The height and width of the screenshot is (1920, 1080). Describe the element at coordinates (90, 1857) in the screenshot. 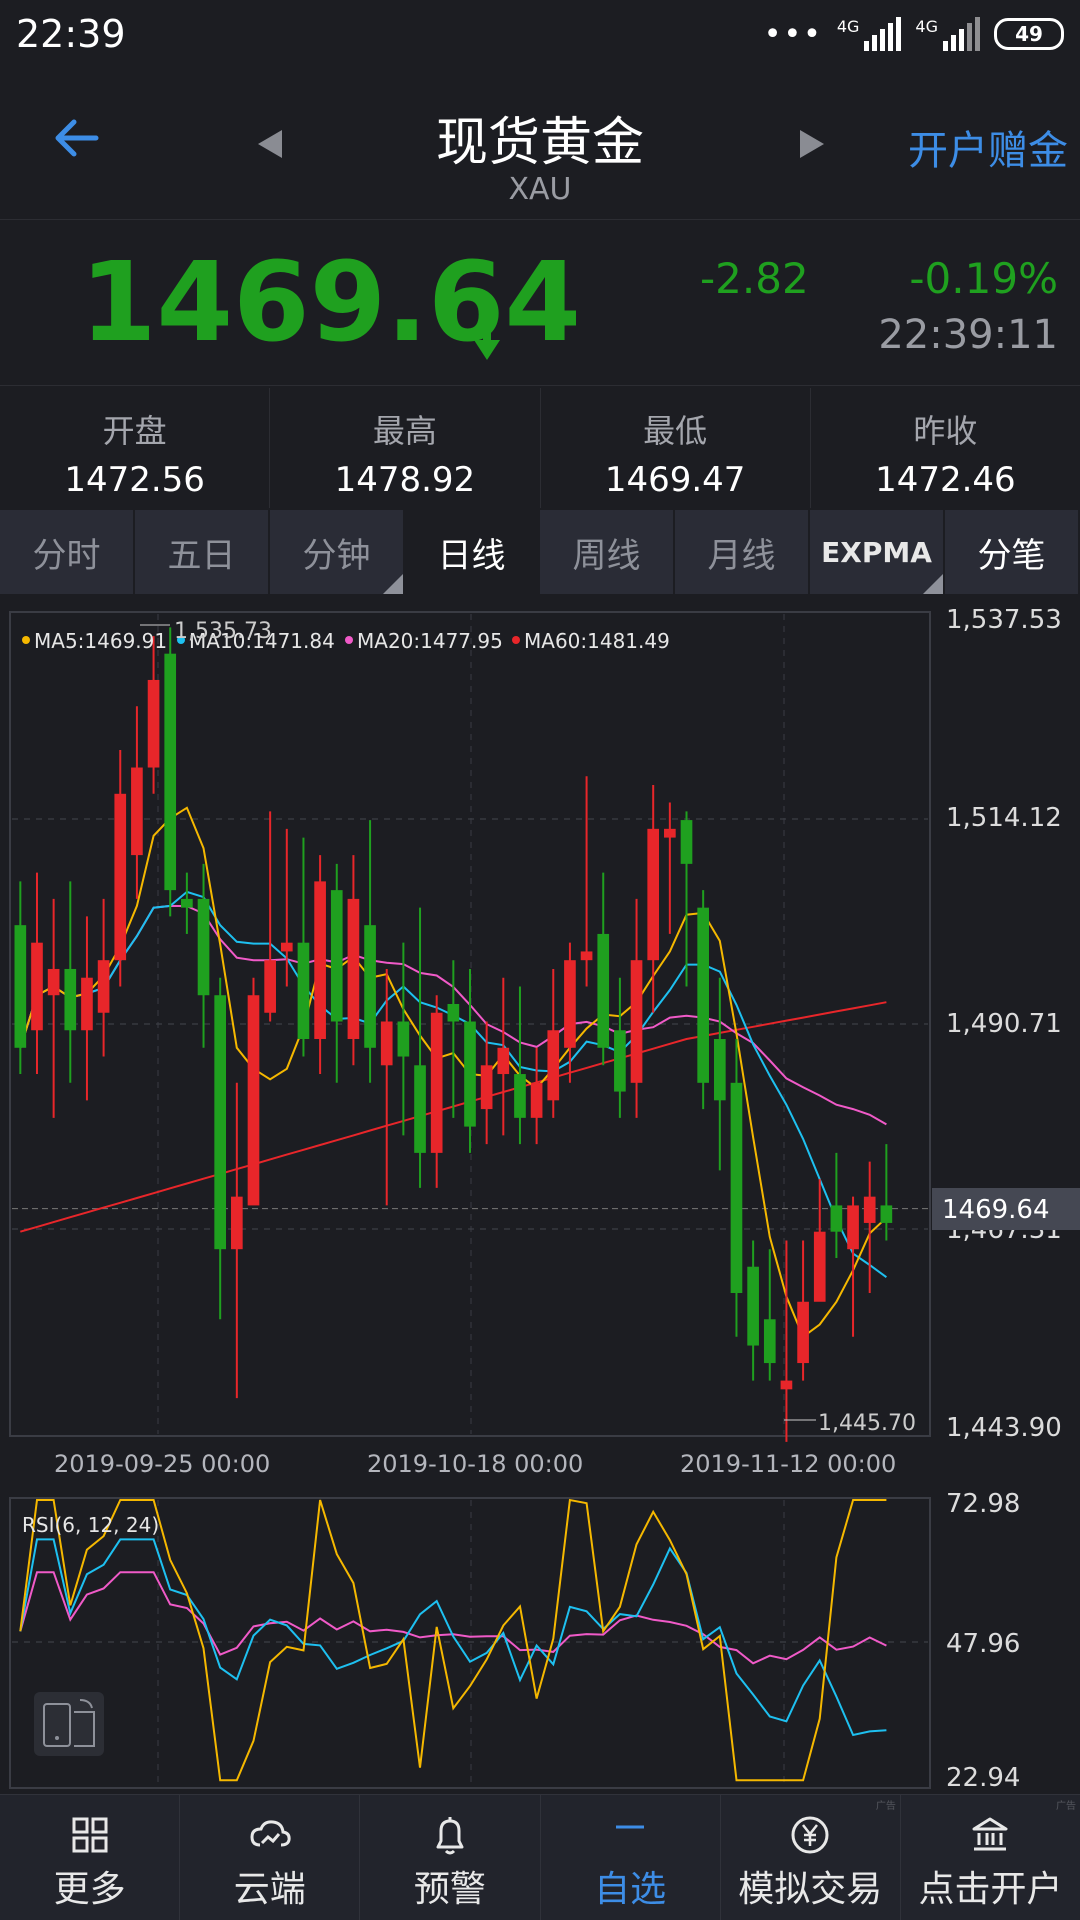

I see `nav-more: 更多` at that location.